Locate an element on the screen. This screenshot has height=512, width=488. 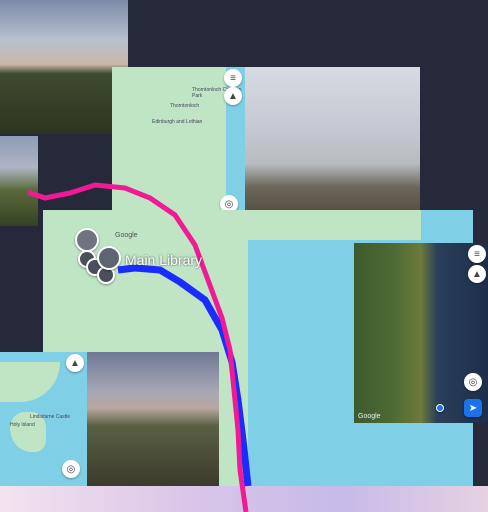
marker-icon is located at coordinates (87, 240).